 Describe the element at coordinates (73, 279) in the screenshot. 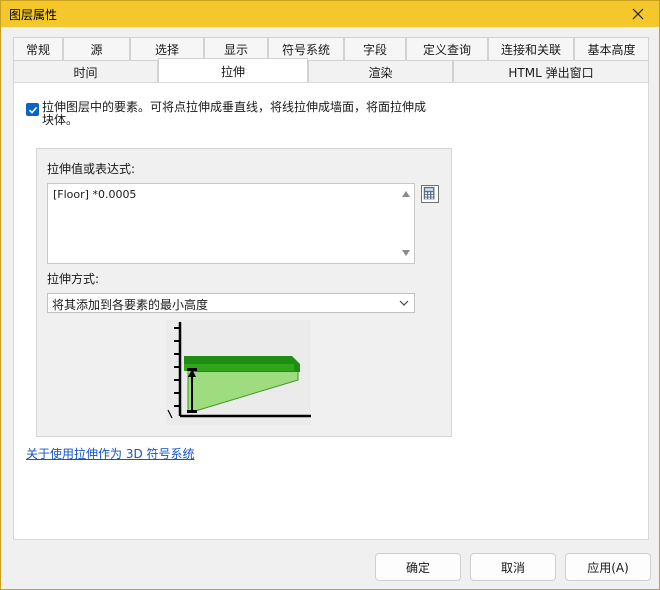

I see `extrusion-method-label: 拉伸方式:` at that location.